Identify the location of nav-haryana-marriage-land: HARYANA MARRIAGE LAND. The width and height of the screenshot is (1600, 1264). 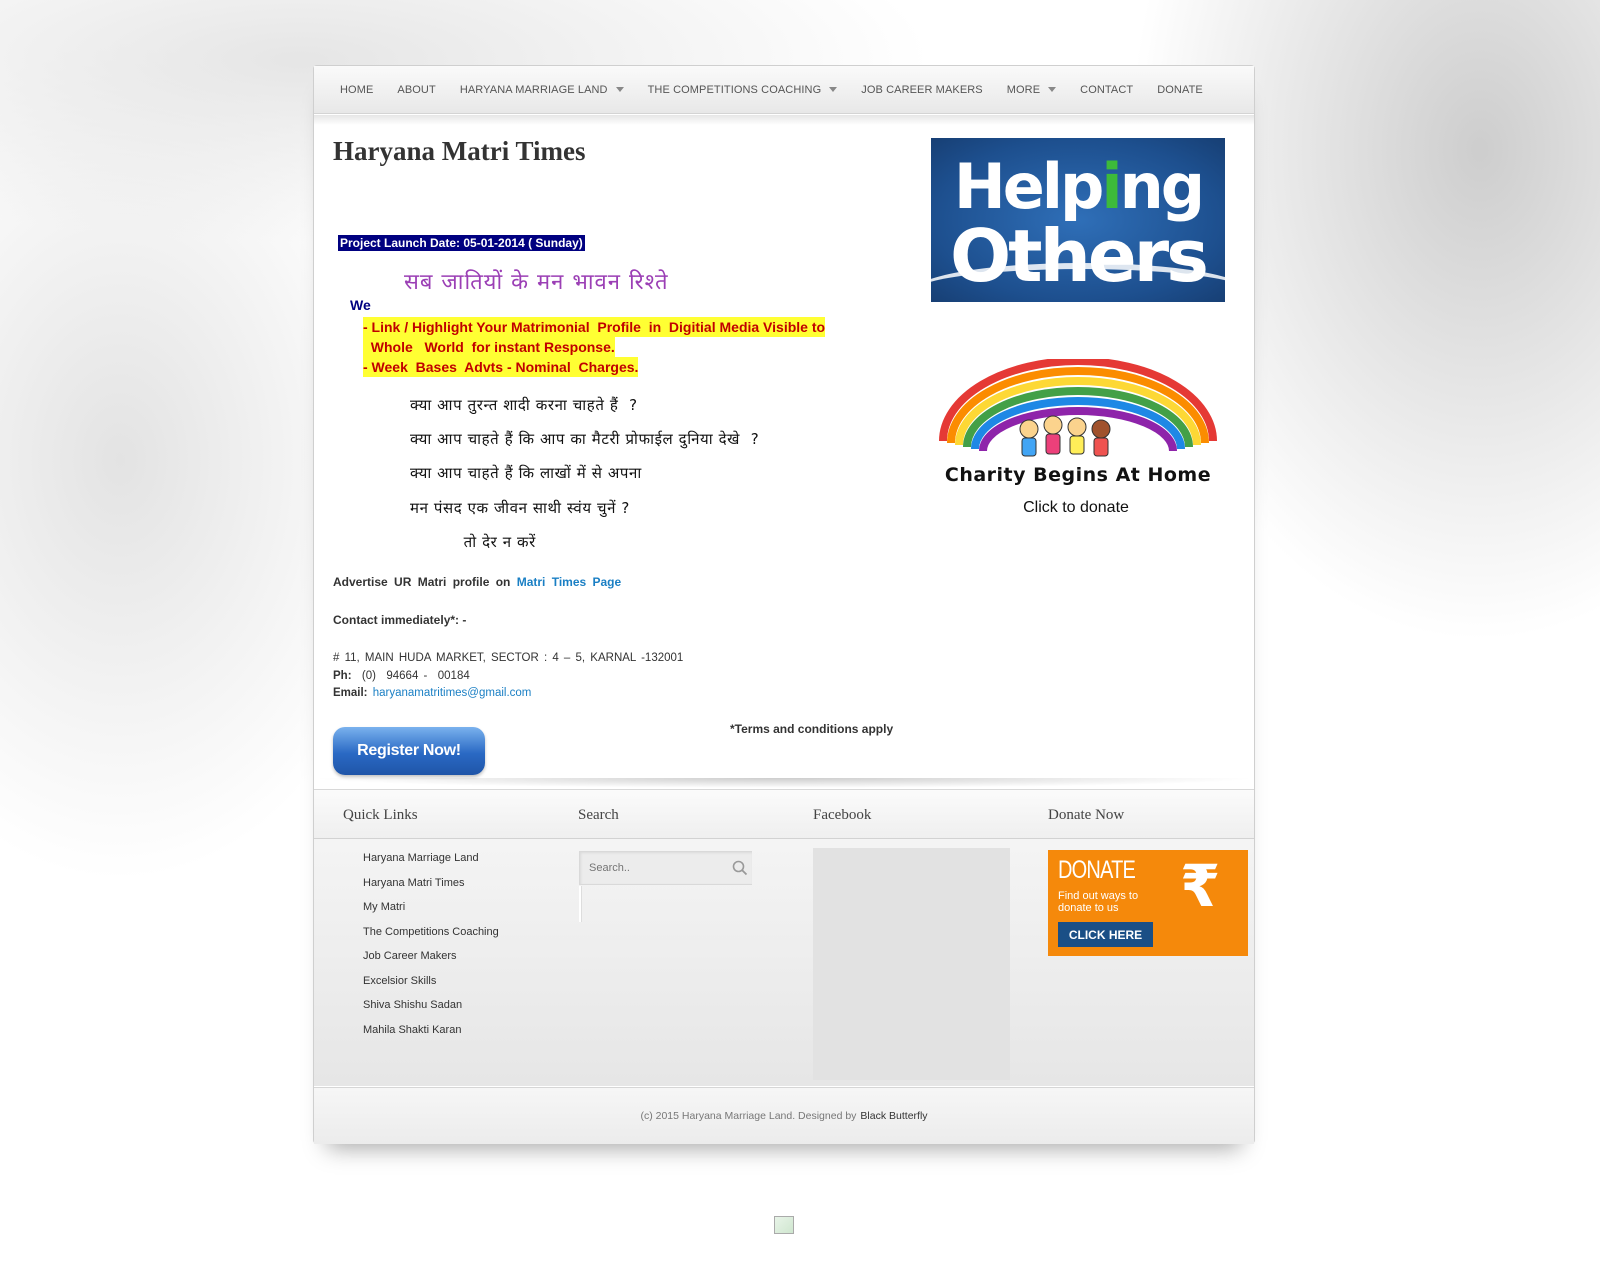
(542, 90).